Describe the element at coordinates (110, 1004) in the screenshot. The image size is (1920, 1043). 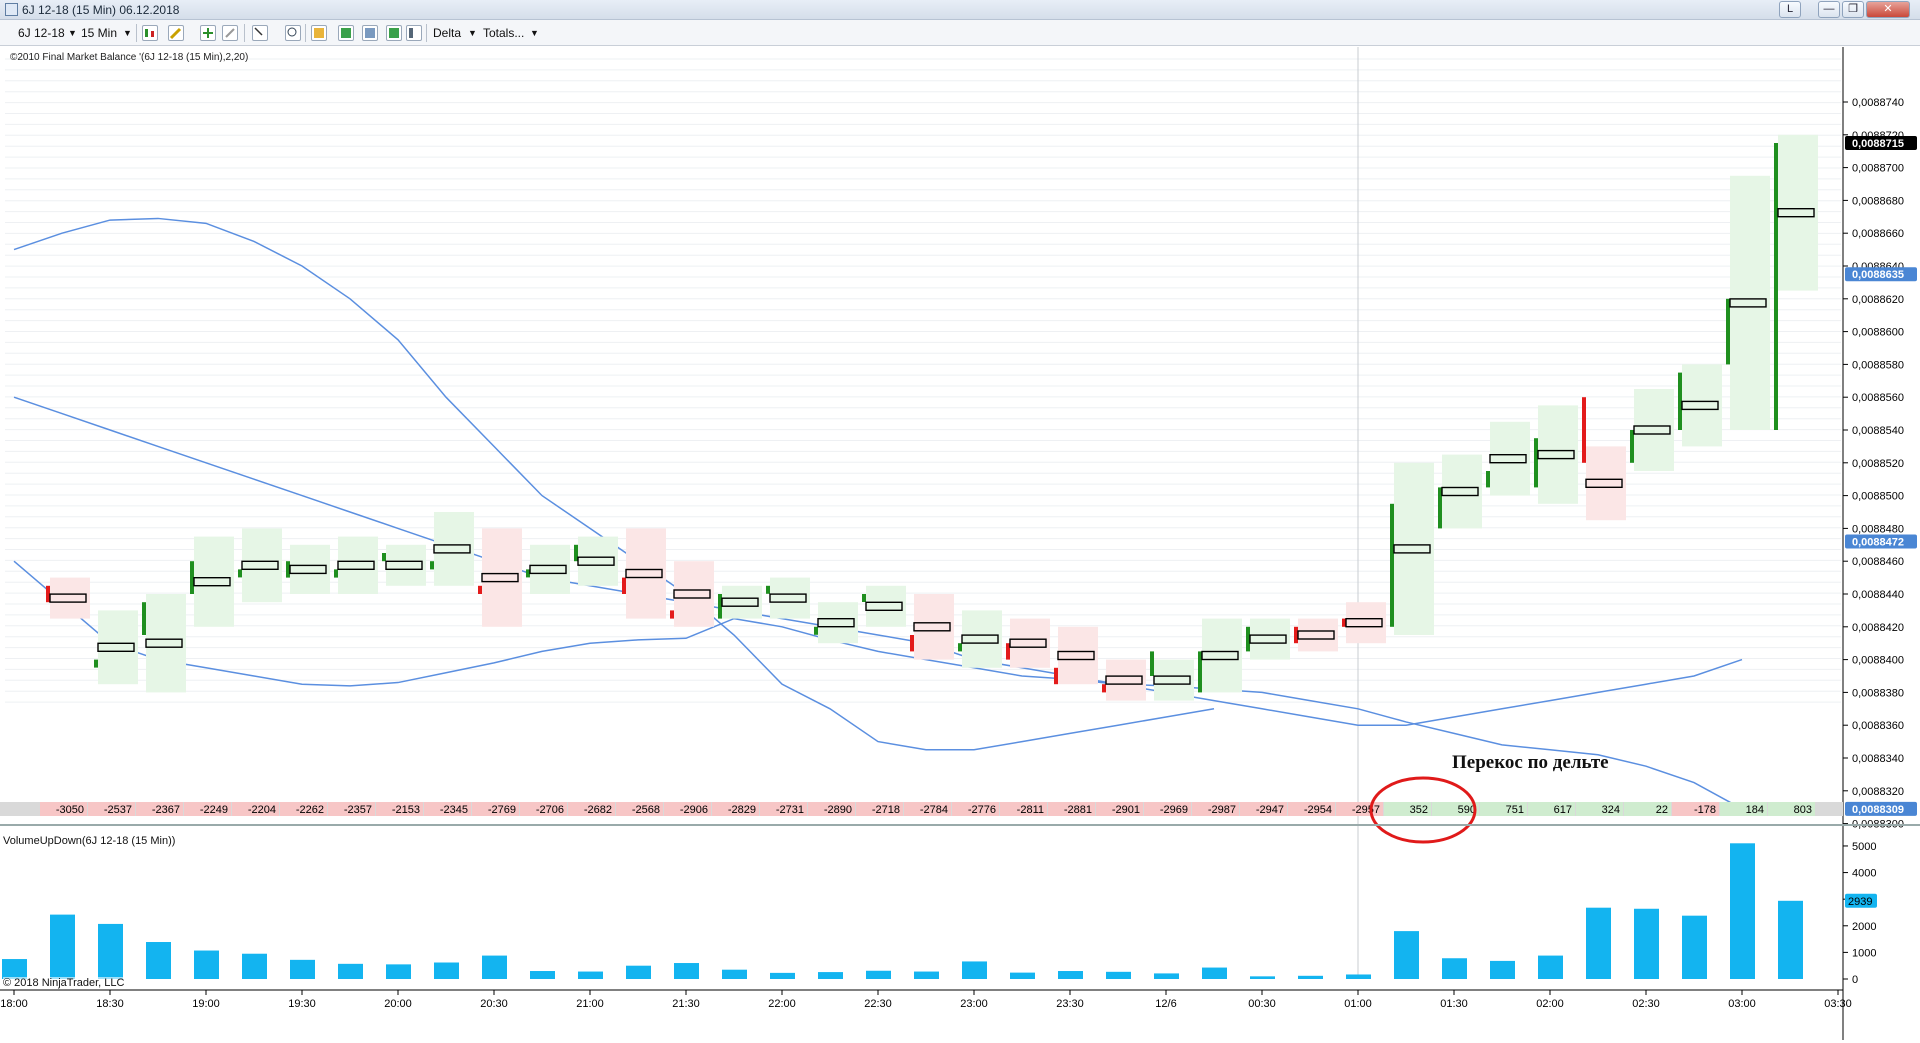
I see `time-tick-label: 18:30` at that location.